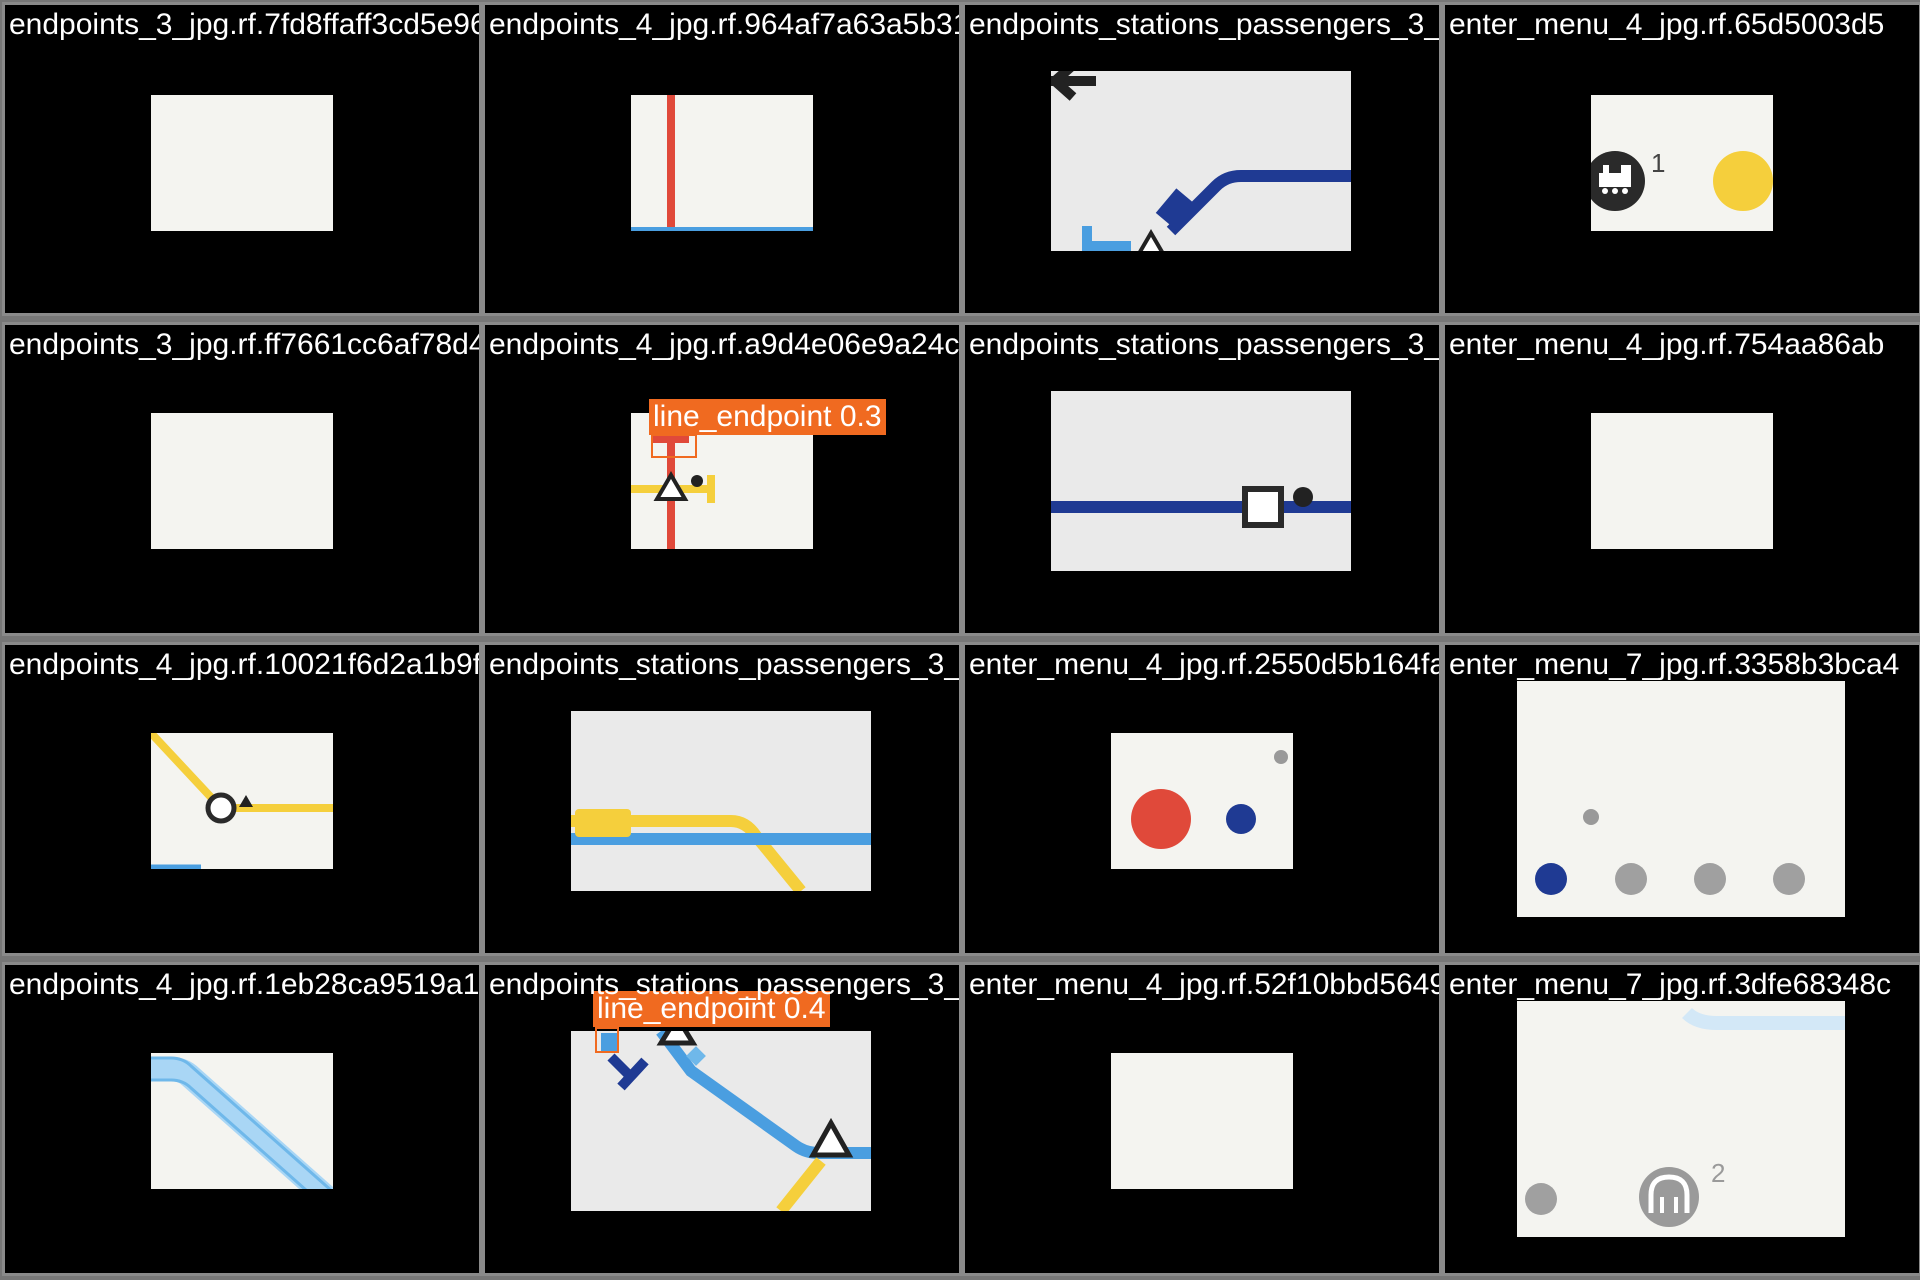 This screenshot has width=1920, height=1280. I want to click on tunnel-icon, so click(1669, 1197).